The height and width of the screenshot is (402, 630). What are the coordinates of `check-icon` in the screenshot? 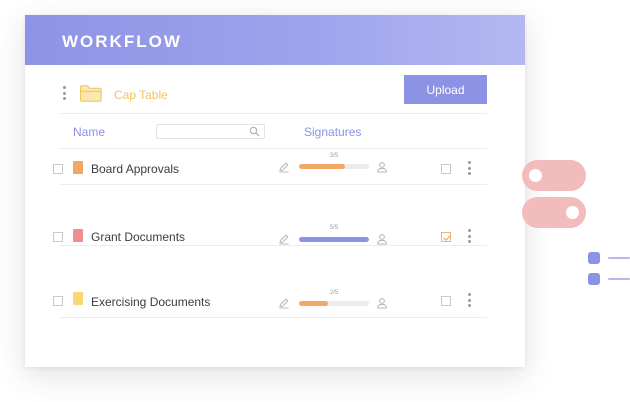 It's located at (447, 238).